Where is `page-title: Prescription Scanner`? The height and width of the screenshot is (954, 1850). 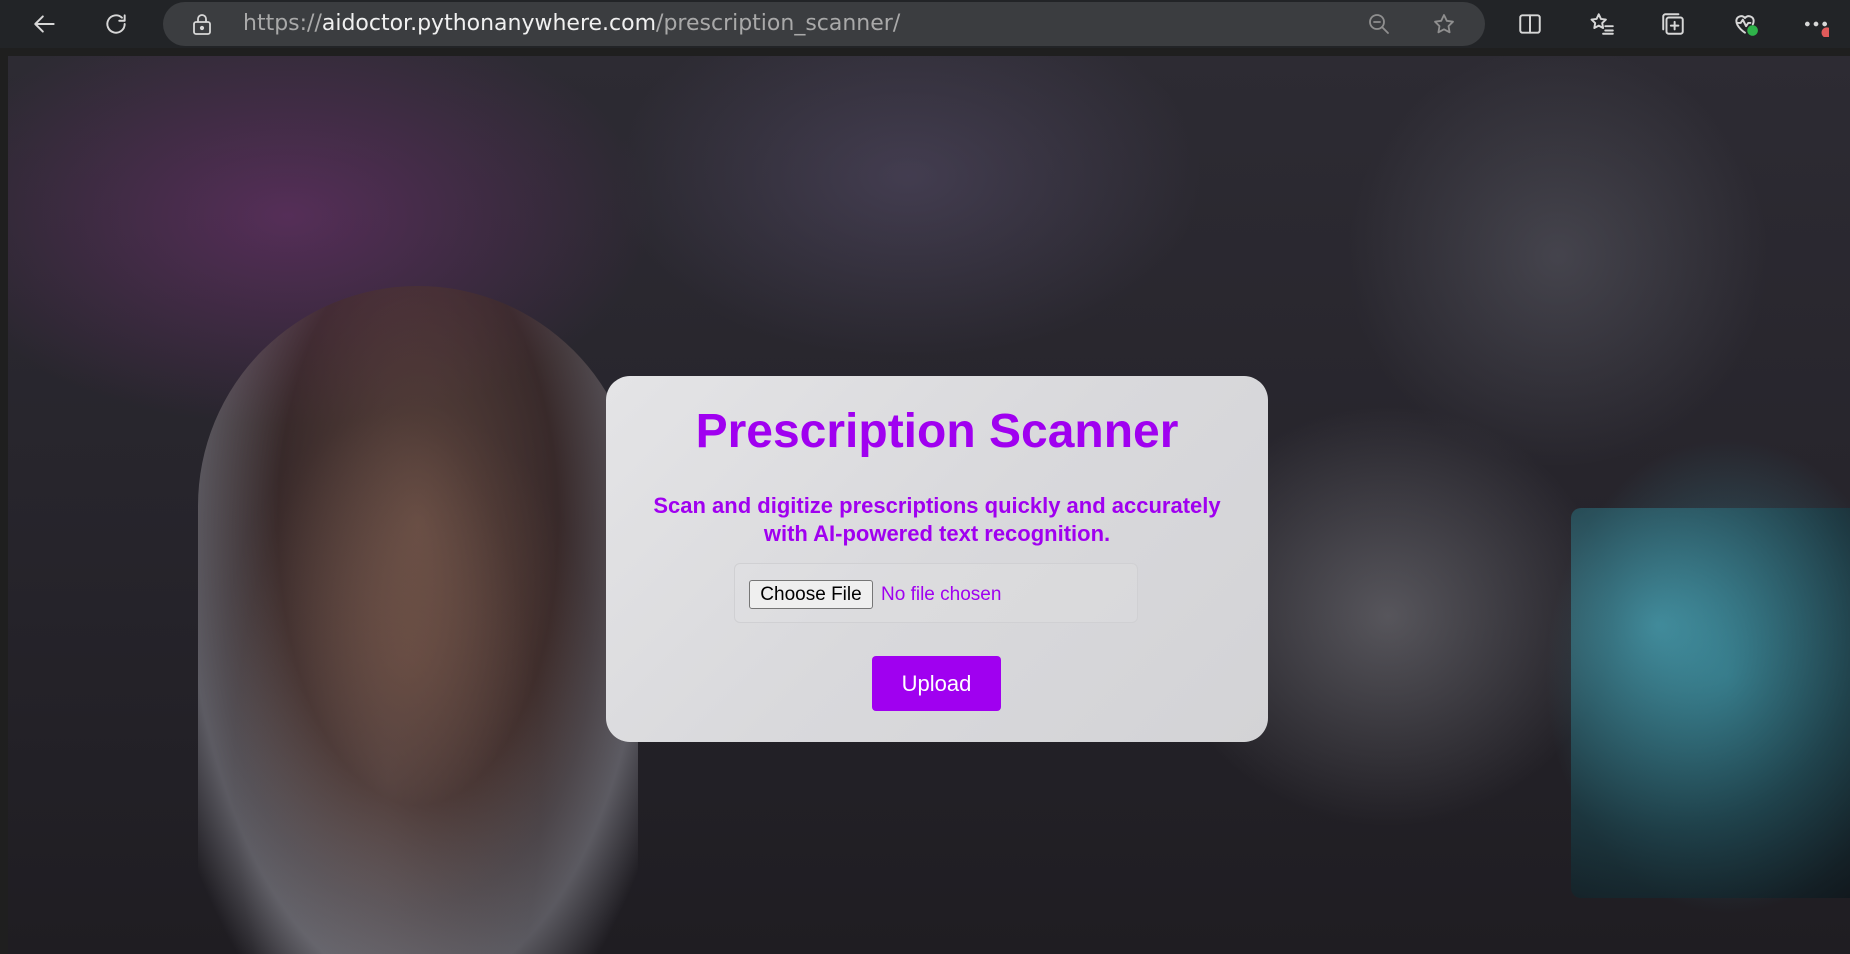 page-title: Prescription Scanner is located at coordinates (937, 431).